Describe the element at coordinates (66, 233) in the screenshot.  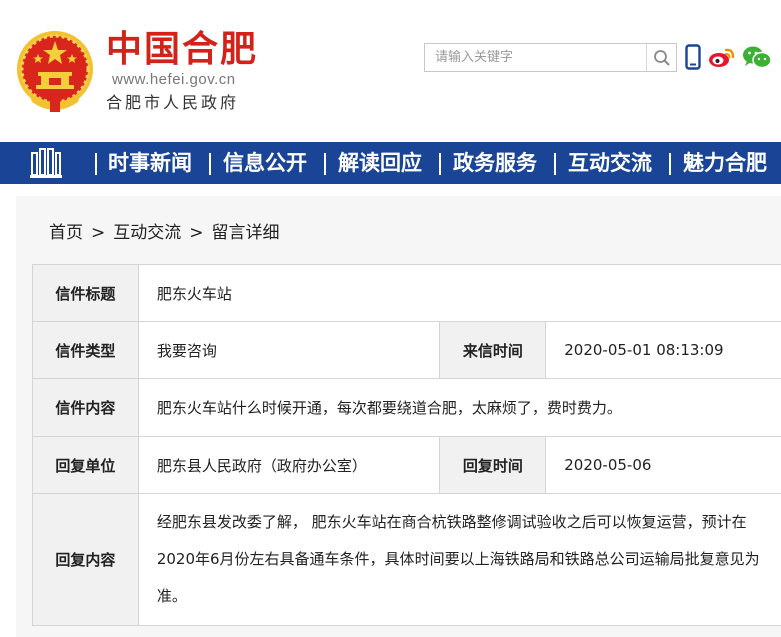
I see `breadcrumb-home: 首页` at that location.